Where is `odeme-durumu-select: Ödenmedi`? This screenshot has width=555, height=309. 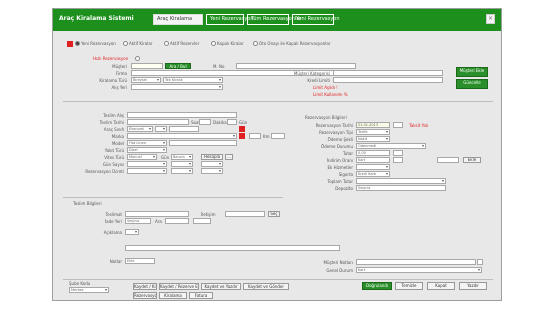
odeme-durumu-select: Ödenmedi is located at coordinates (391, 146).